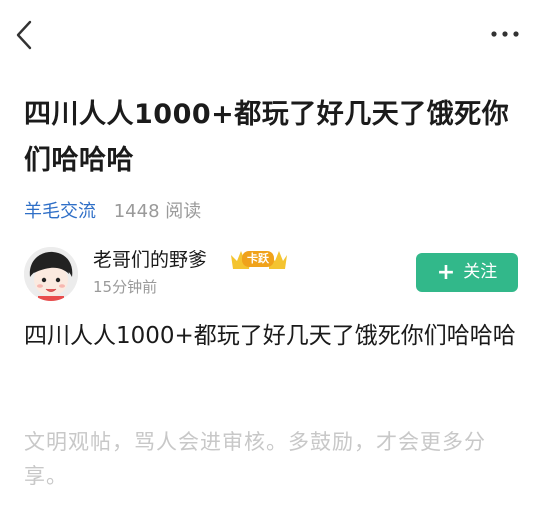  What do you see at coordinates (267, 137) in the screenshot?
I see `post-title: 四川人人1000+都玩了好几天了饿死你们哈哈哈` at bounding box center [267, 137].